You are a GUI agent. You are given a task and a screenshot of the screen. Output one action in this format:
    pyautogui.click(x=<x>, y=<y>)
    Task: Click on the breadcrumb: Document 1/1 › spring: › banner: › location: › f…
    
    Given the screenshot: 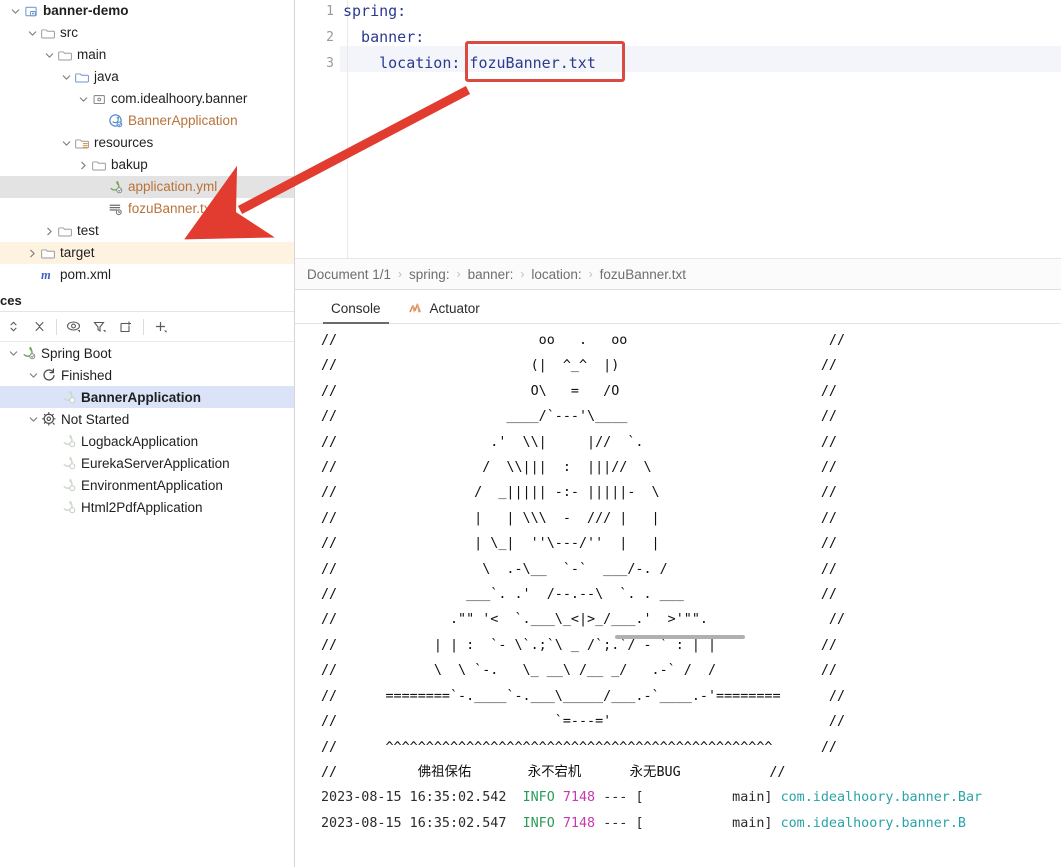 What is the action you would take?
    pyautogui.click(x=678, y=274)
    